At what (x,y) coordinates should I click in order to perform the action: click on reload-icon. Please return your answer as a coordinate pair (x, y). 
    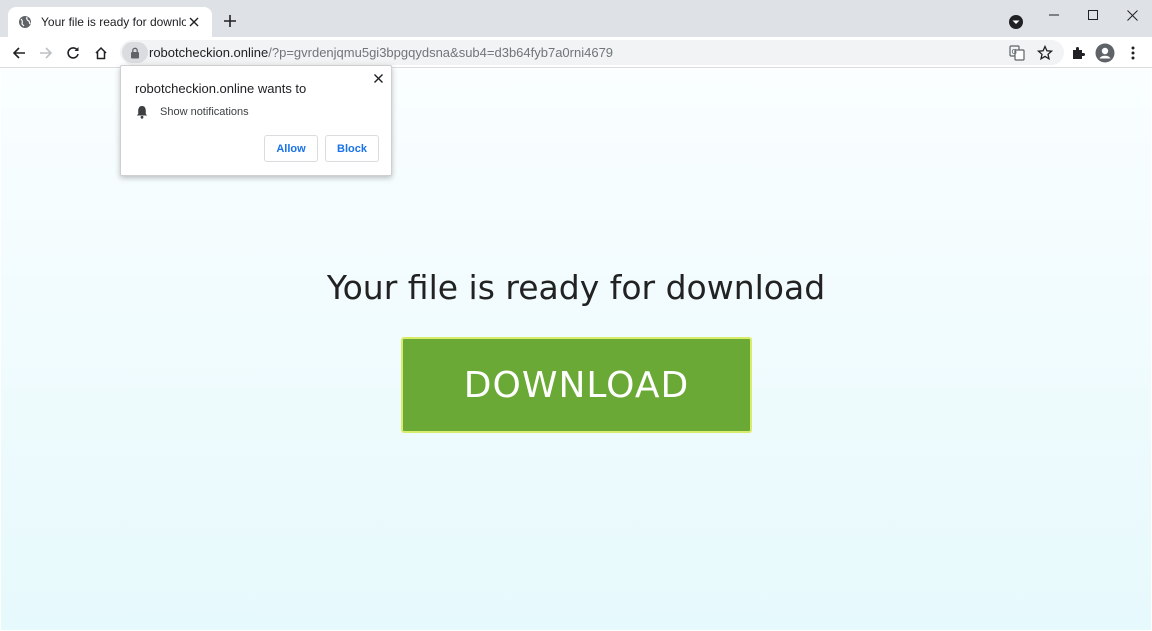
    Looking at the image, I should click on (73, 53).